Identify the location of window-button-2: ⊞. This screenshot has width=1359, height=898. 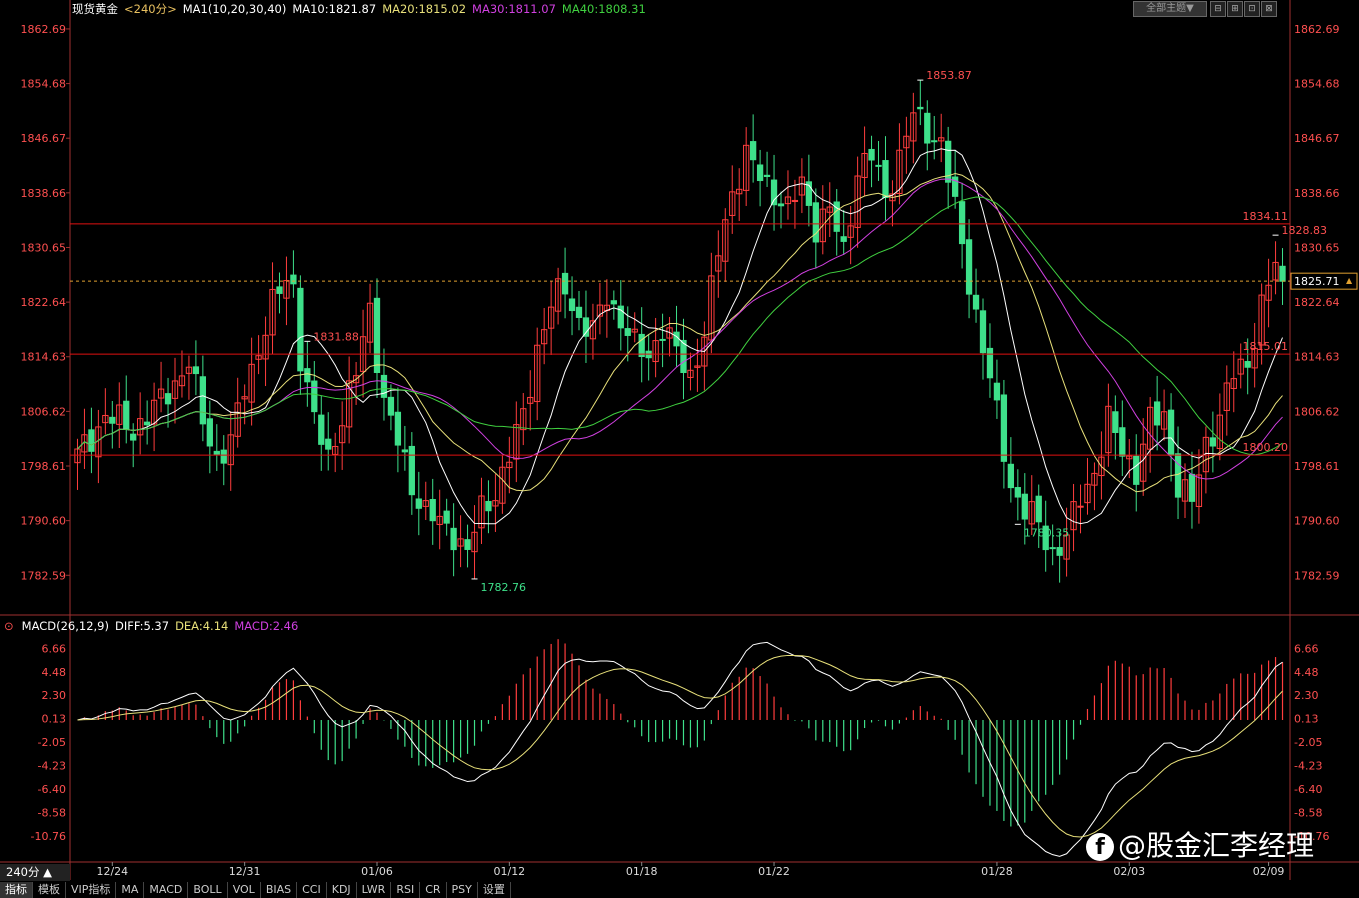
(1235, 9).